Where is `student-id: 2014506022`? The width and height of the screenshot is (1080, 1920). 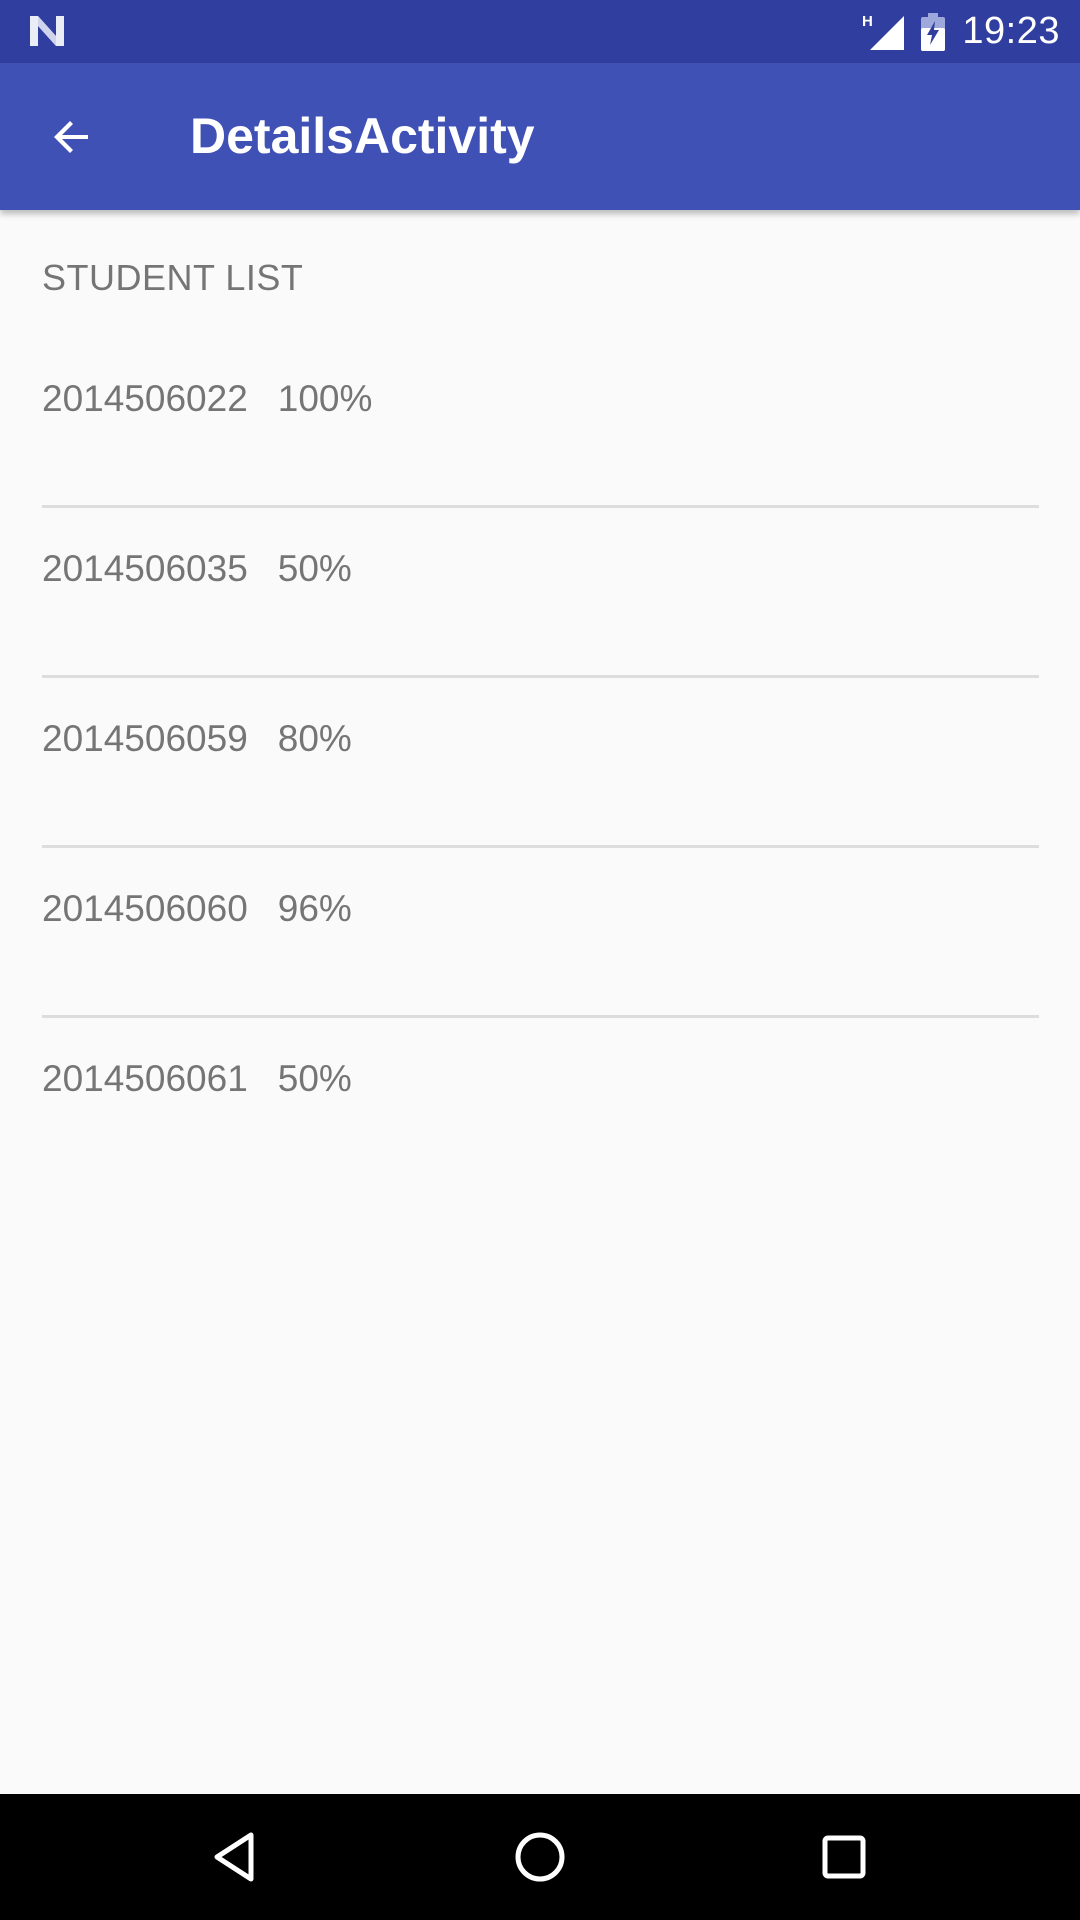
student-id: 2014506022 is located at coordinates (145, 398).